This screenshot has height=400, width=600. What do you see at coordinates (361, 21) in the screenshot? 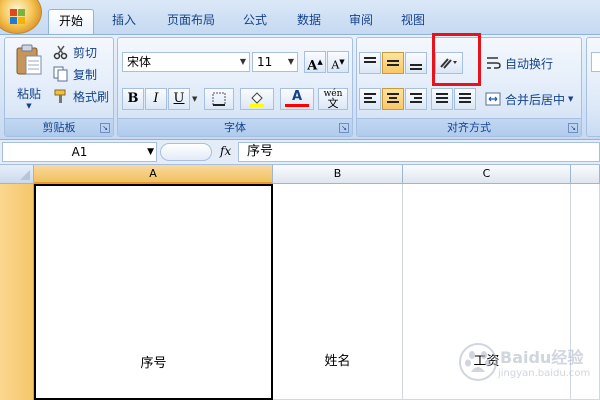
I see `tab-review: 审阅` at bounding box center [361, 21].